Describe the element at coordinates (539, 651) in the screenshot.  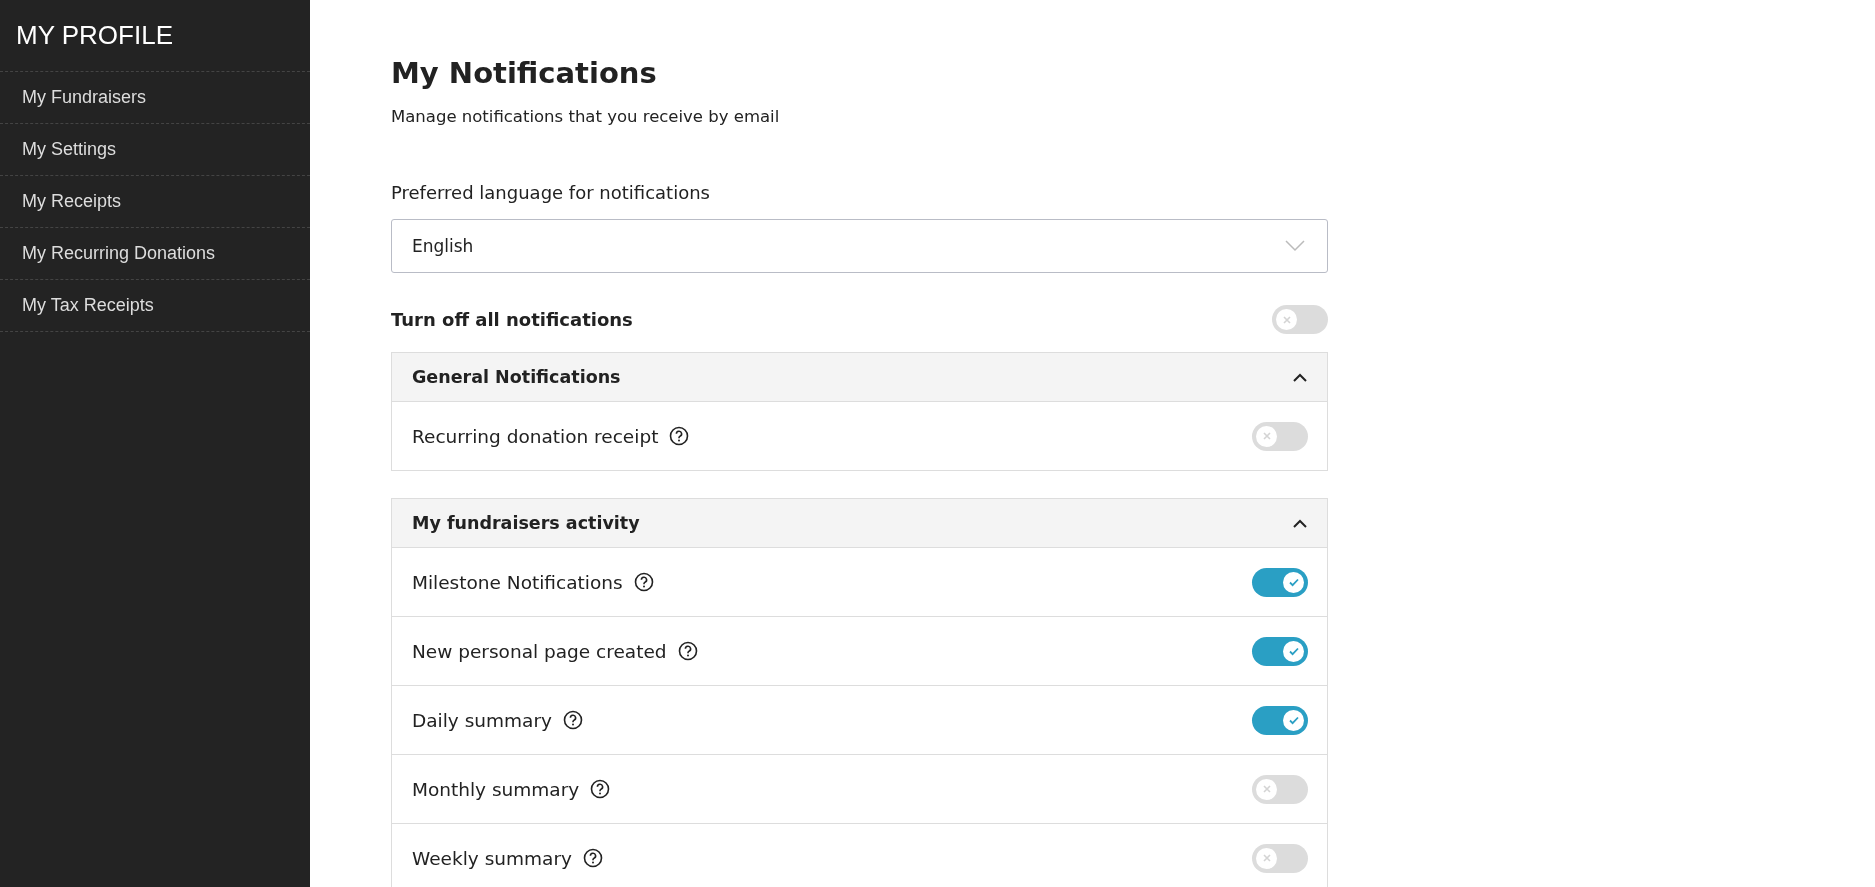
I see `notification-label: New personal page created` at that location.